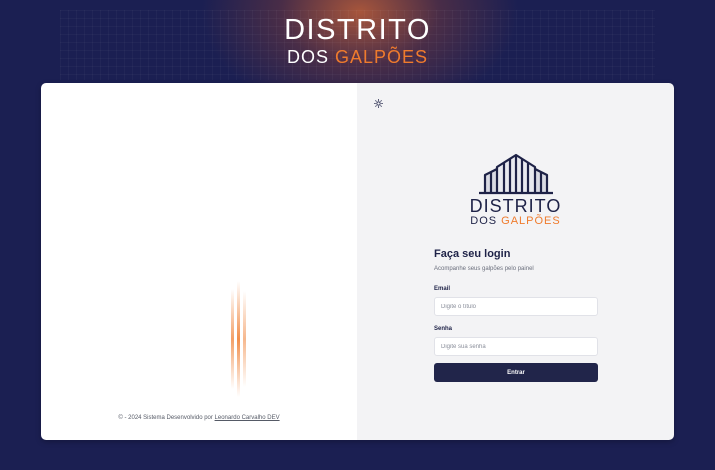 This screenshot has width=715, height=470. What do you see at coordinates (166, 418) in the screenshot?
I see `footer-text: © - 2024 Sistema Desenvolvido por` at bounding box center [166, 418].